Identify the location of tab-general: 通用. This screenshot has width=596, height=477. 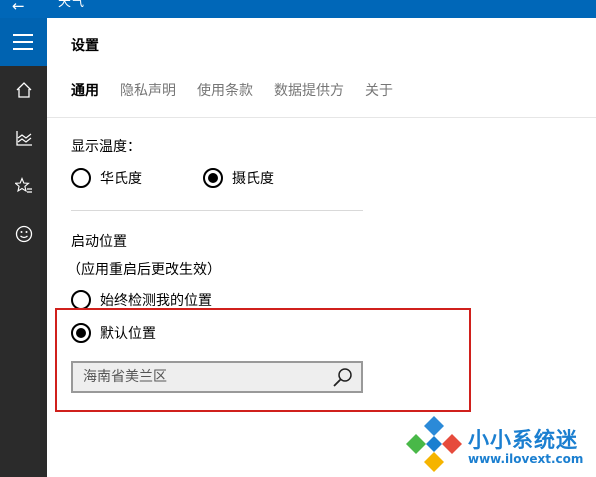
(85, 91).